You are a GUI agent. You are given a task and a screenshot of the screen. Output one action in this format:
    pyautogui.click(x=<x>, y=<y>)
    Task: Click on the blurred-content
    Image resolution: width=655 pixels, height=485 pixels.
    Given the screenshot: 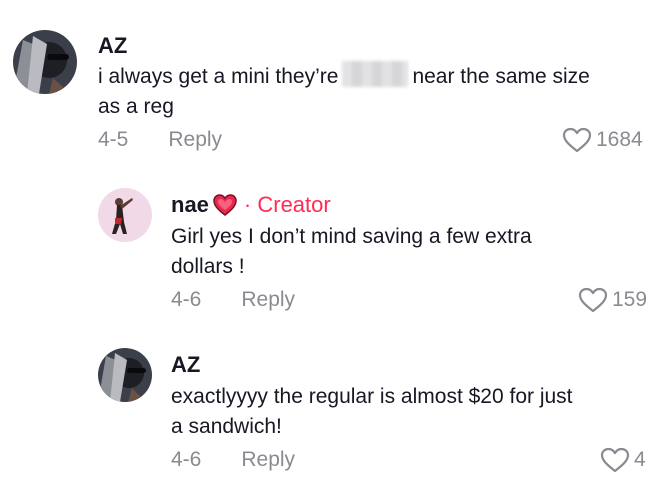 What is the action you would take?
    pyautogui.click(x=375, y=74)
    